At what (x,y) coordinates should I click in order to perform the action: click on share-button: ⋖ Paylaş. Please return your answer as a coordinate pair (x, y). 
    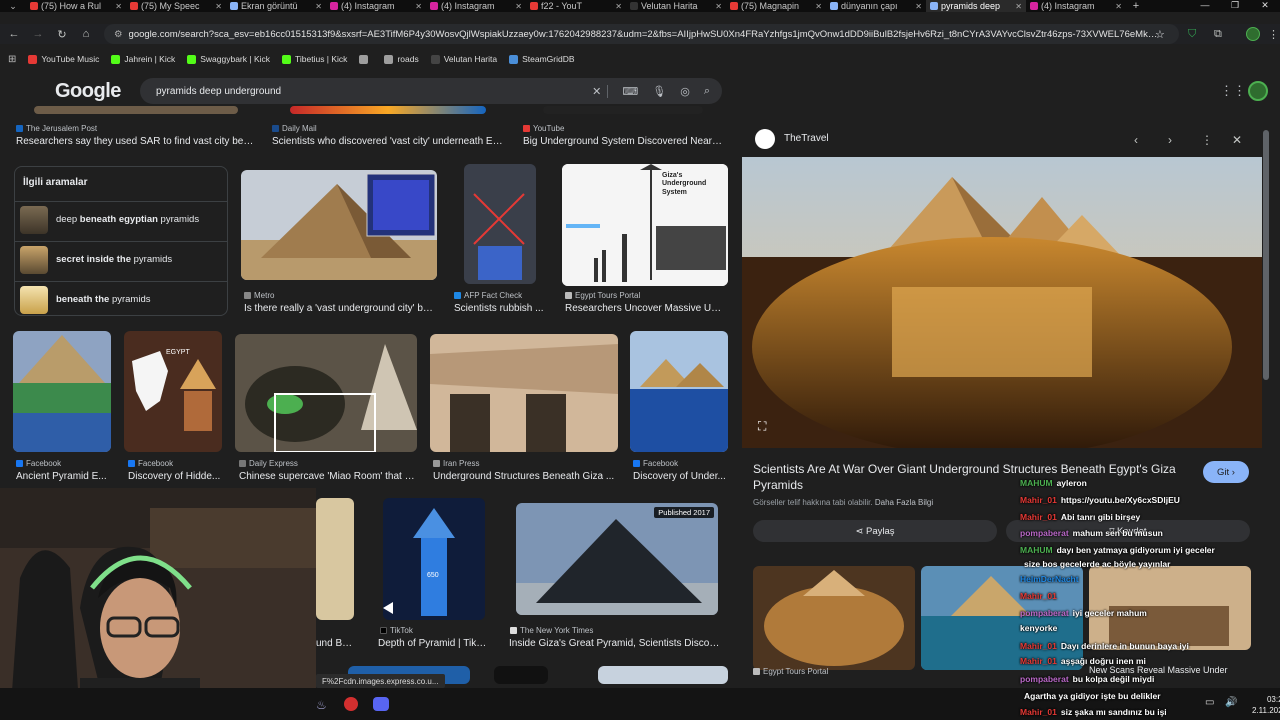
    Looking at the image, I should click on (875, 531).